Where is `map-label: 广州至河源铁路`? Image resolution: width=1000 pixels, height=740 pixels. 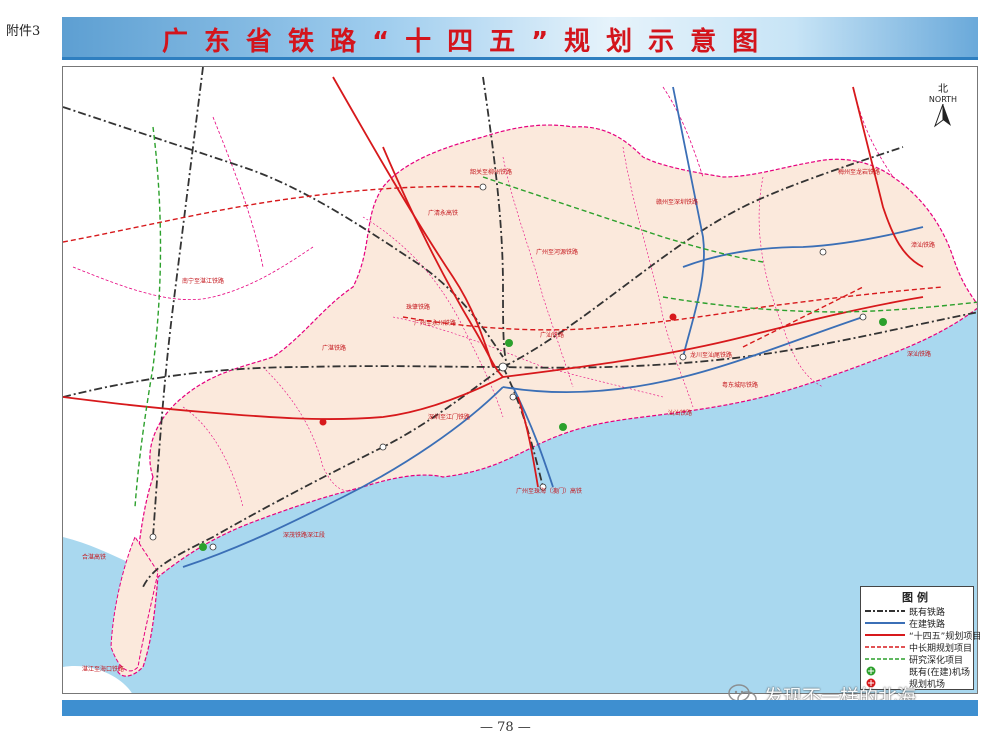
map-label: 广州至河源铁路 is located at coordinates (557, 252).